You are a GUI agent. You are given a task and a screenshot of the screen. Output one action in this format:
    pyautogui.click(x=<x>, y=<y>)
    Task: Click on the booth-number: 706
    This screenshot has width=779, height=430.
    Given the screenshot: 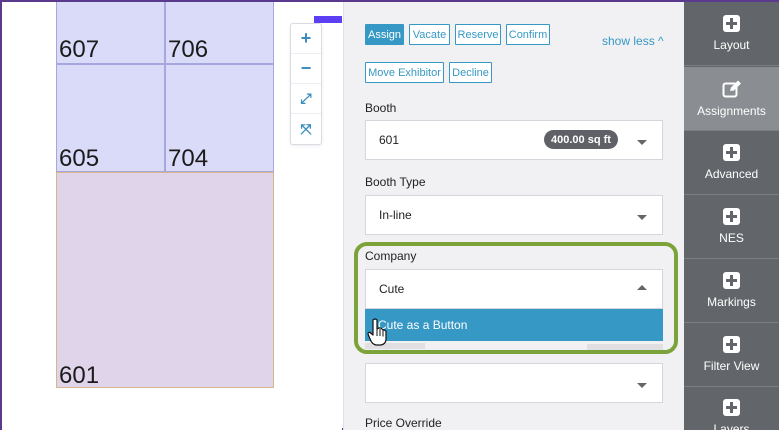 What is the action you would take?
    pyautogui.click(x=188, y=49)
    